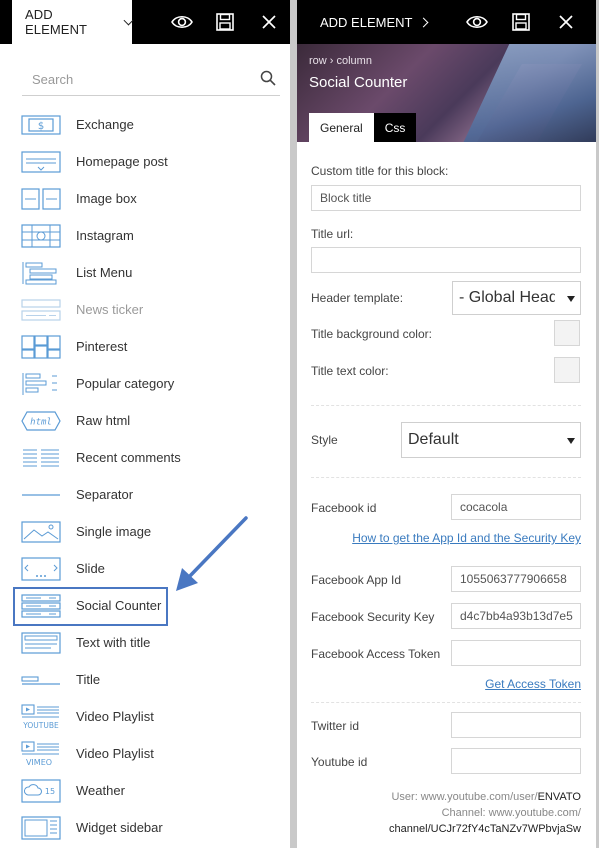  I want to click on raw-html-icon: html, so click(41, 421).